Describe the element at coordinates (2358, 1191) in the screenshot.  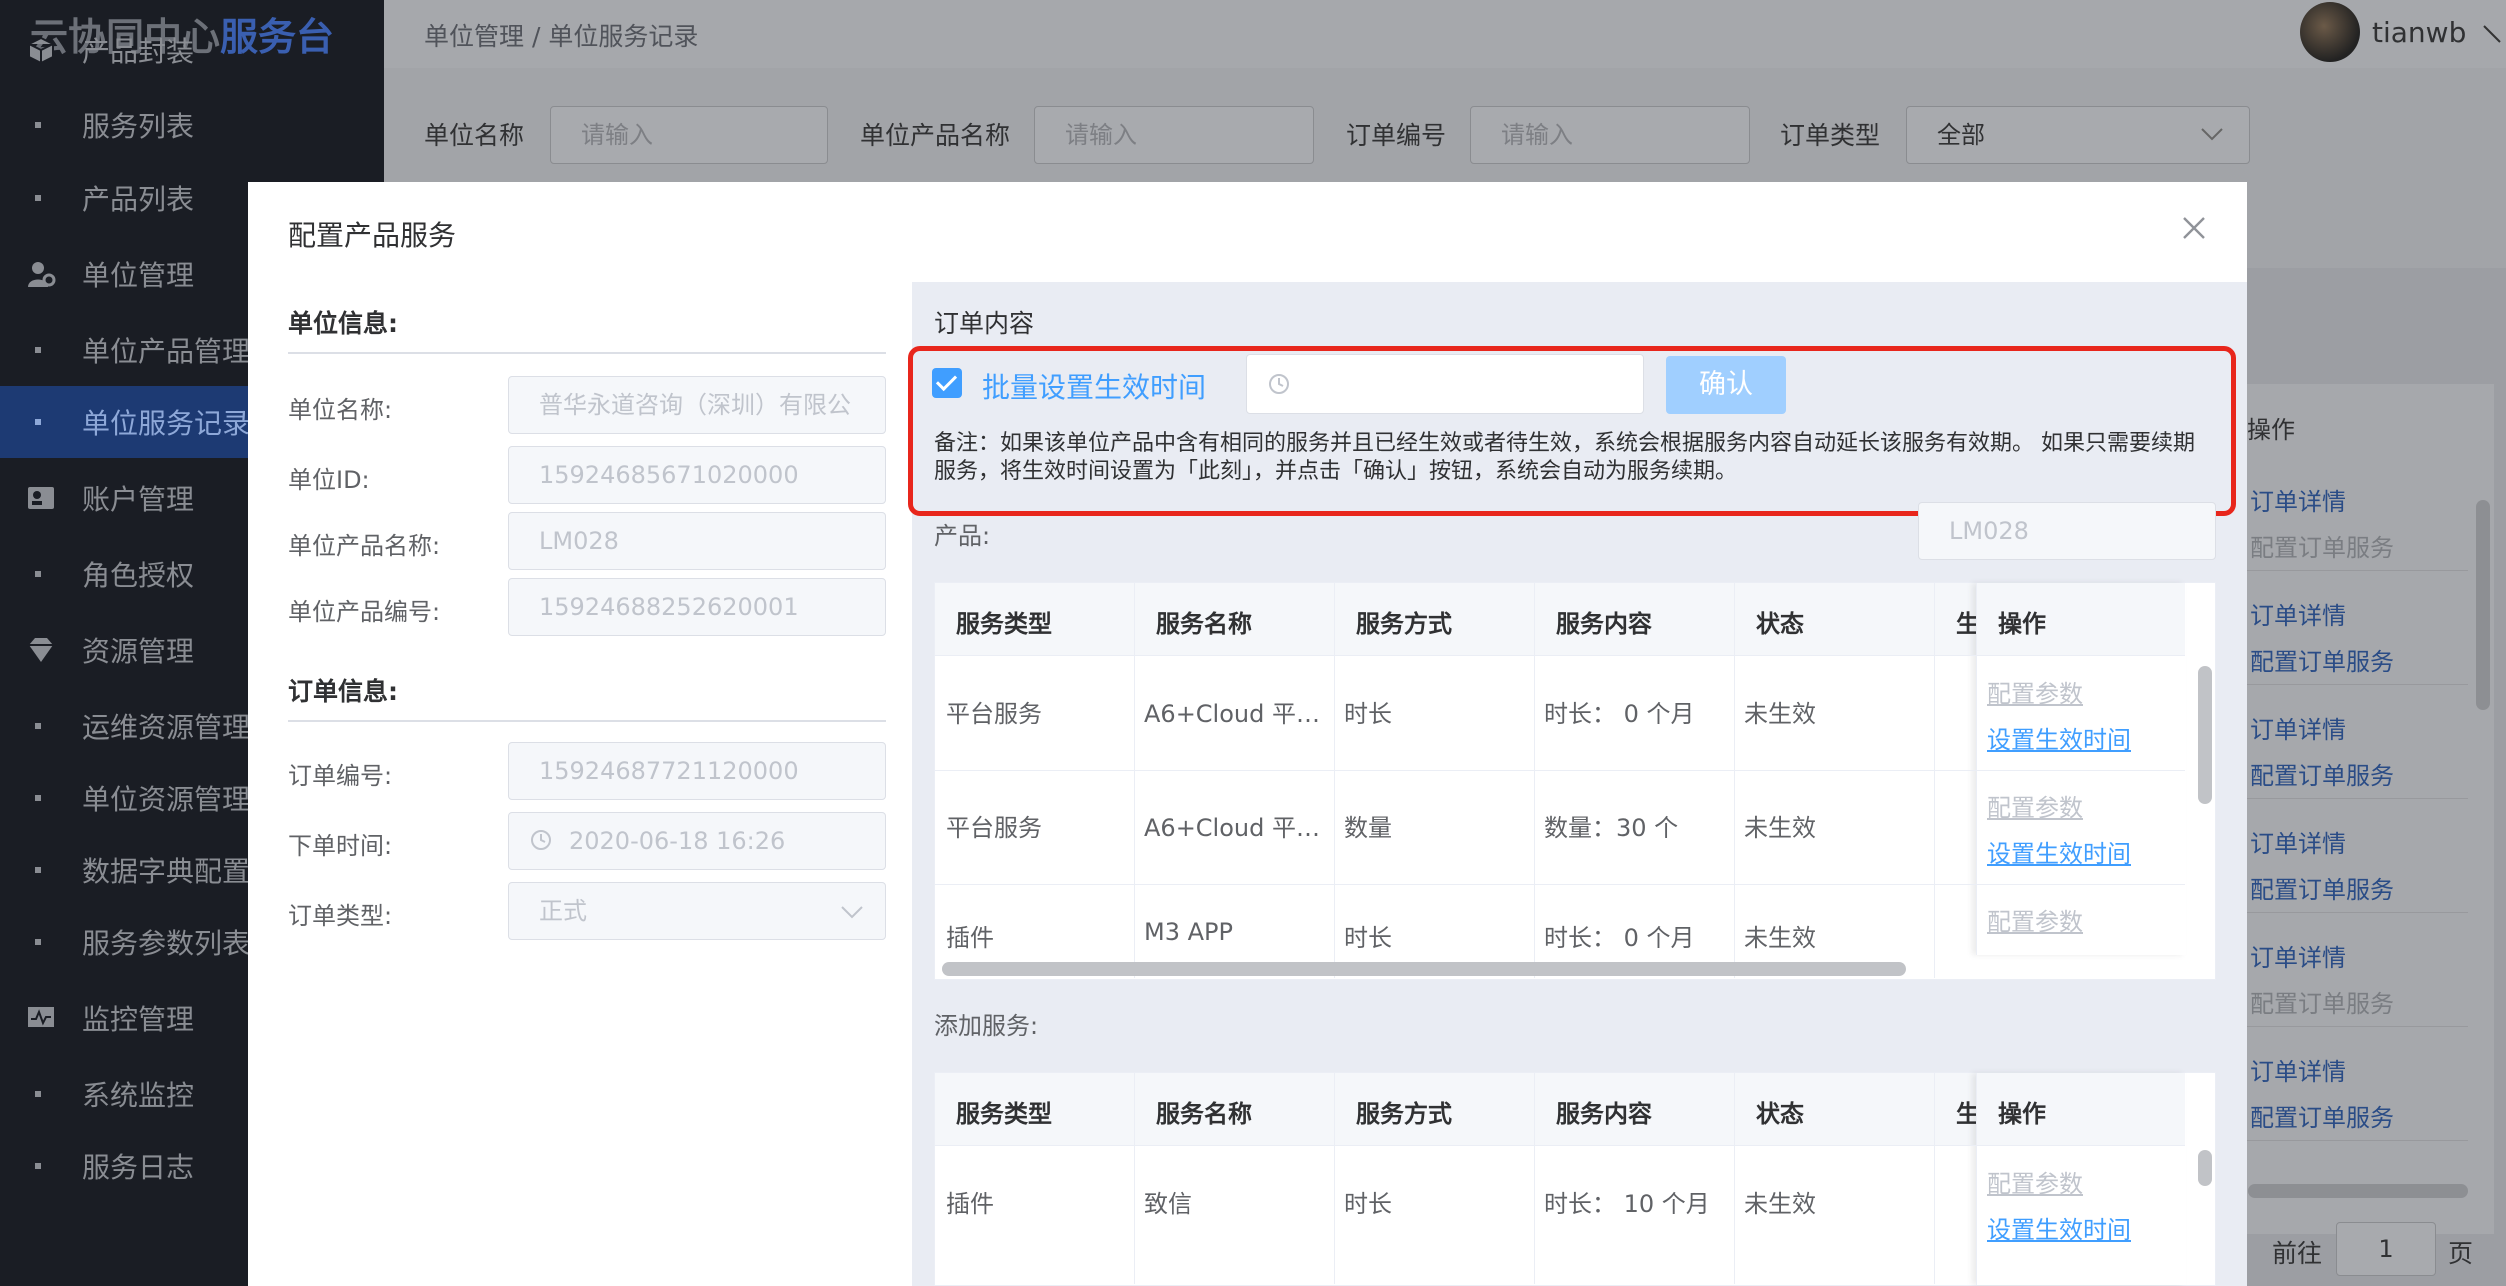
I see `scrollbar-horizontal` at that location.